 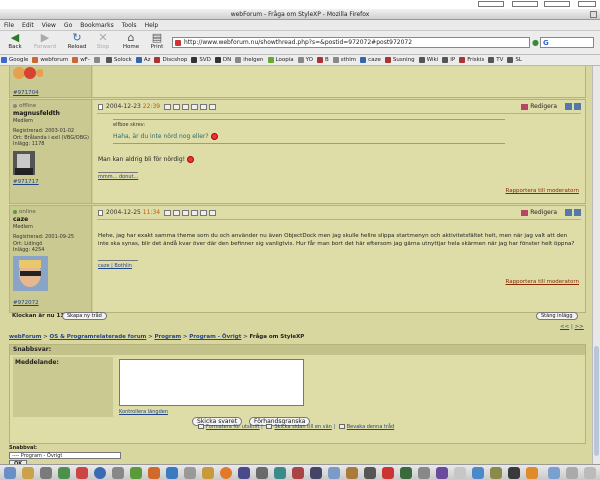 I want to click on finder-icon, so click(x=10, y=473).